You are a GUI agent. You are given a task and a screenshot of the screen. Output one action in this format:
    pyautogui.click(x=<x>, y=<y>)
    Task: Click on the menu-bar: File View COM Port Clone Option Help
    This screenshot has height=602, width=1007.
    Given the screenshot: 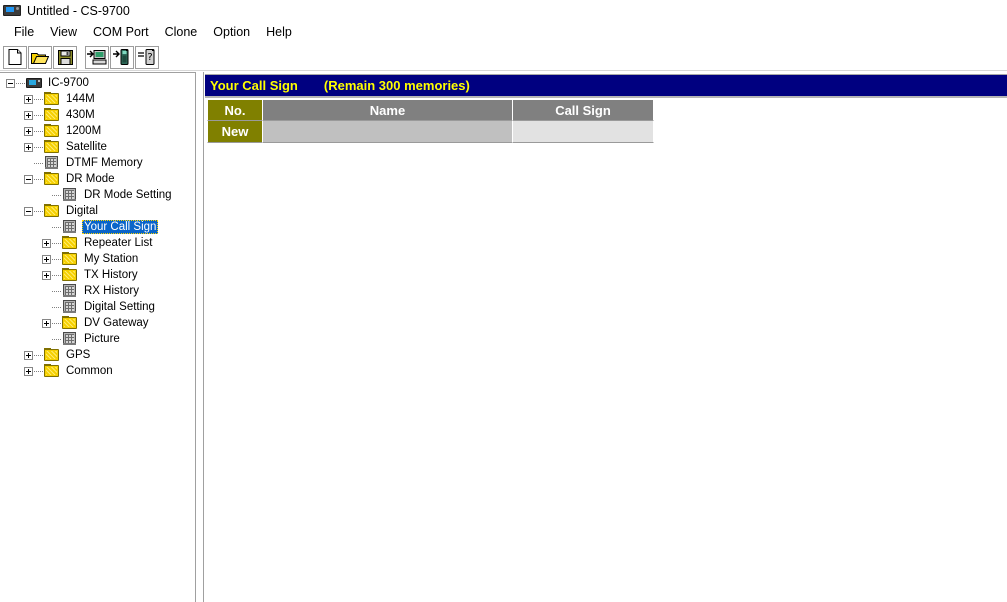 What is the action you would take?
    pyautogui.click(x=503, y=32)
    